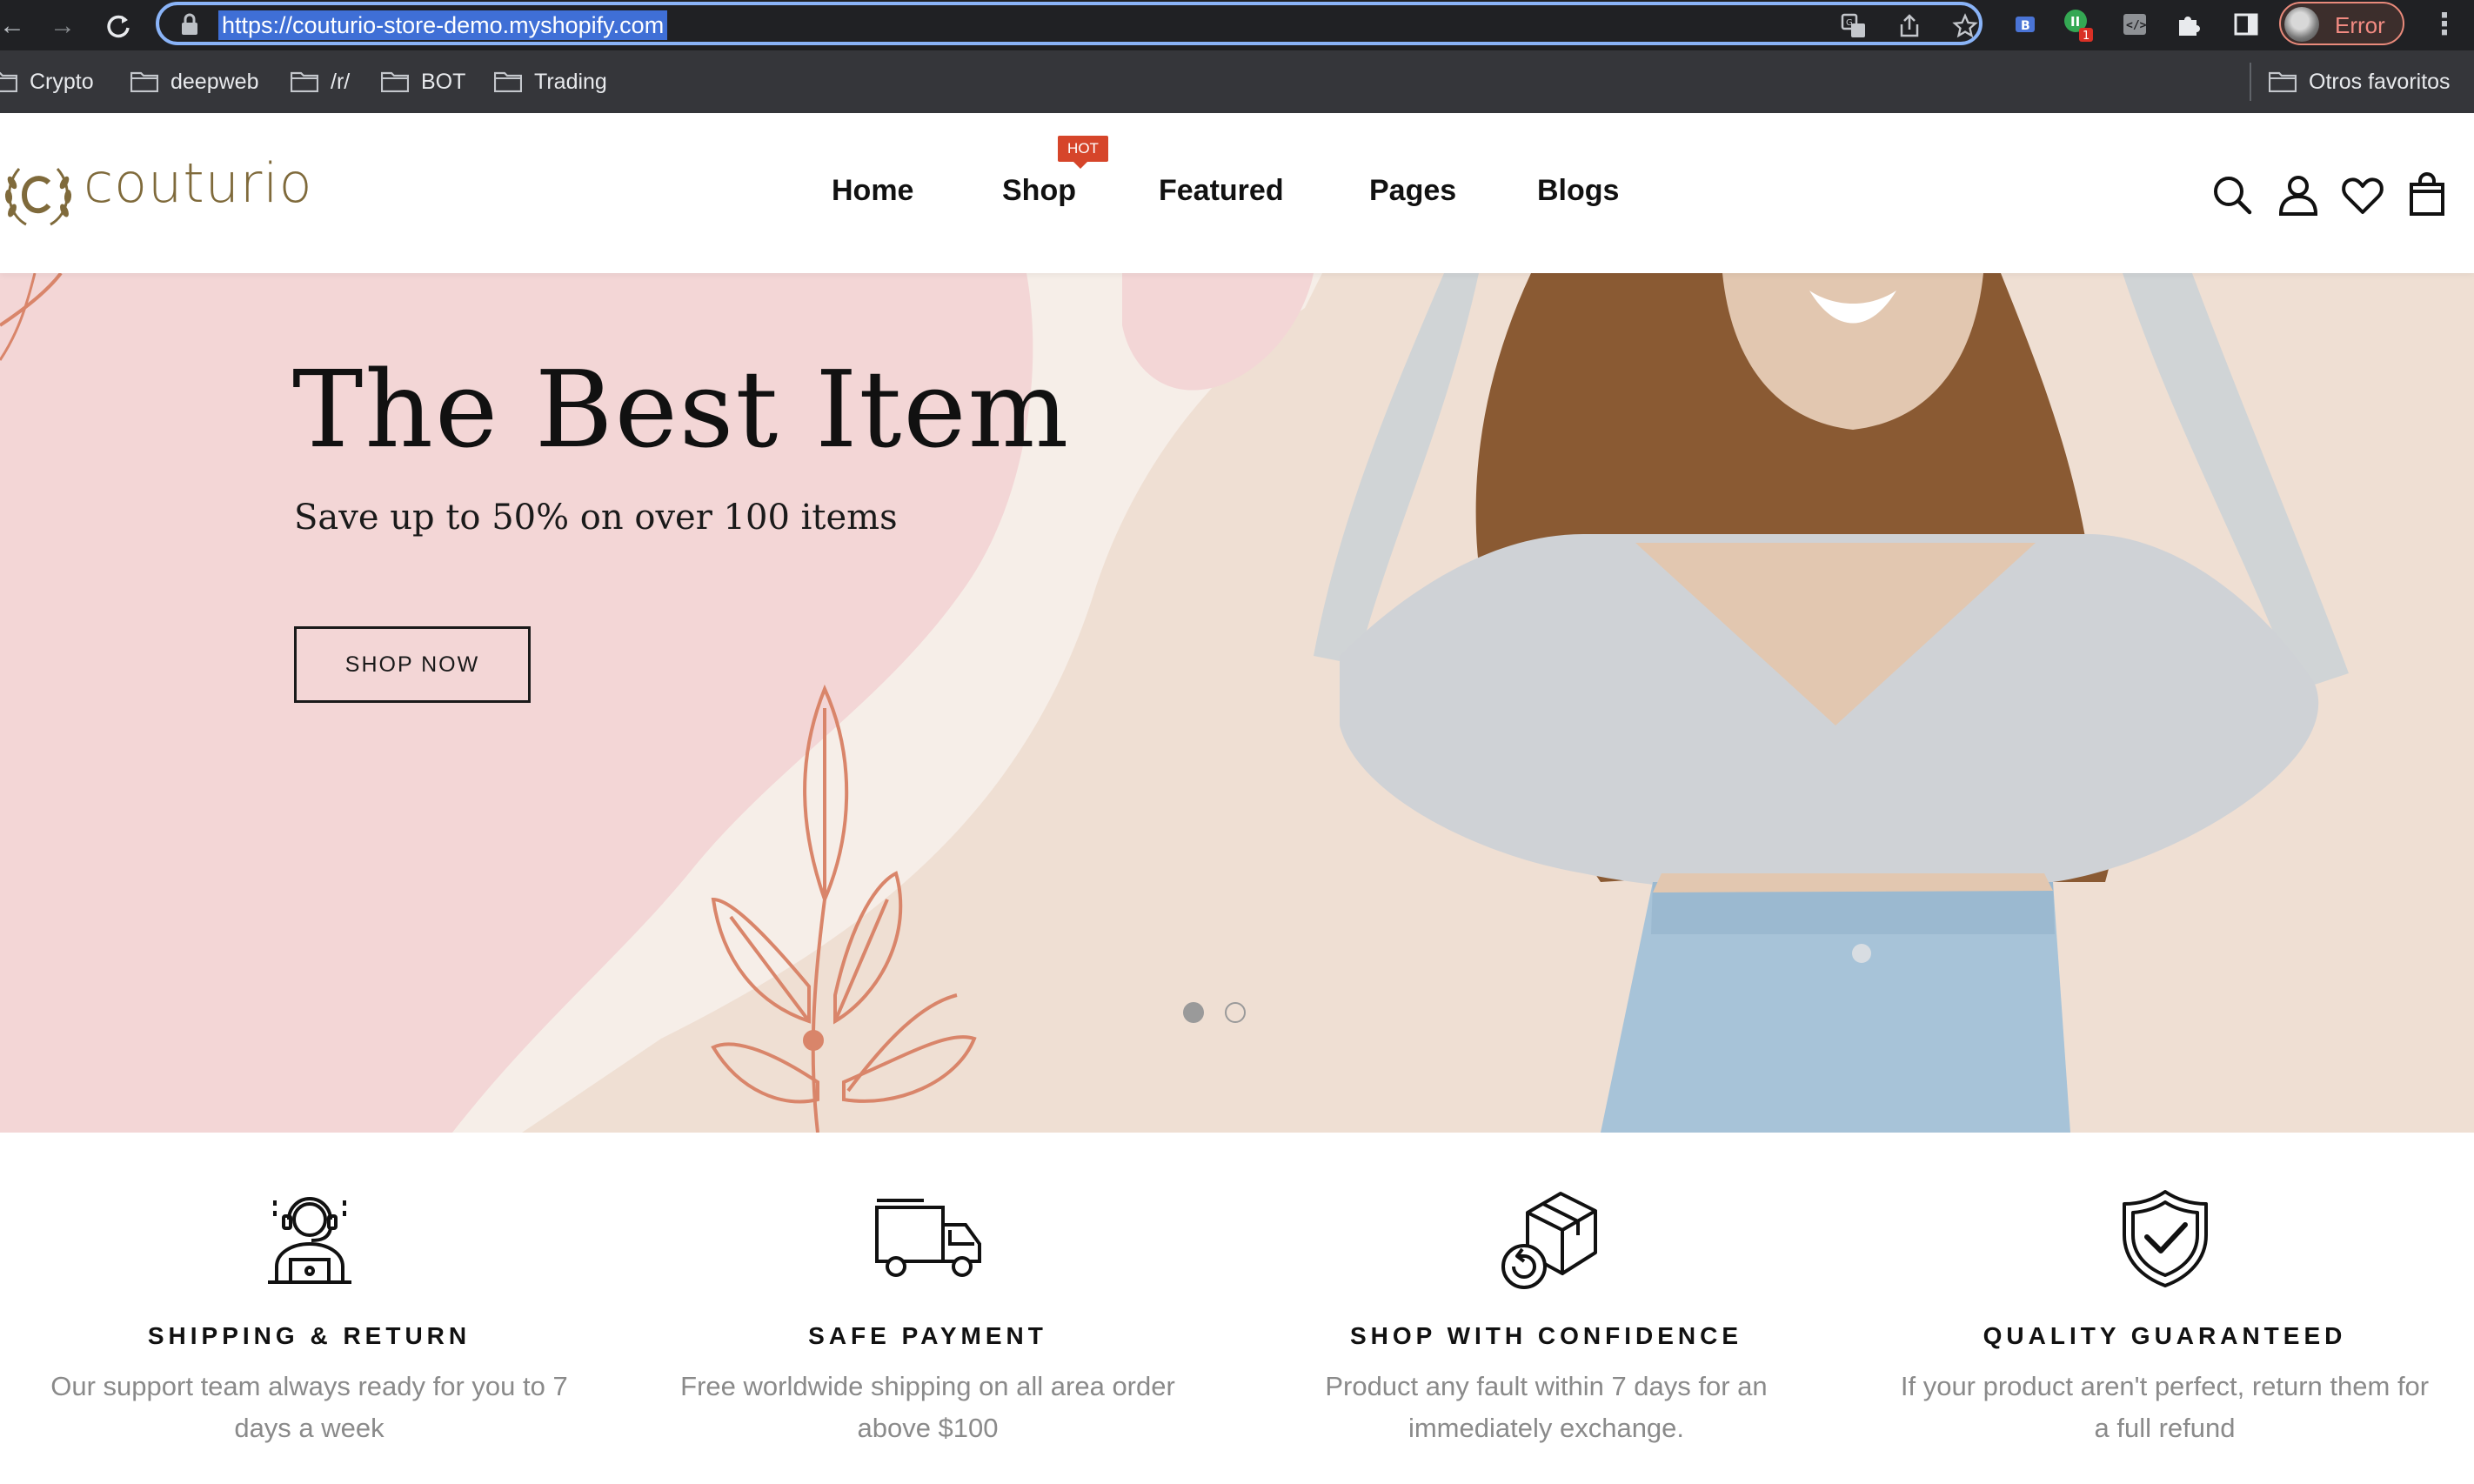  I want to click on search-icon, so click(2232, 194).